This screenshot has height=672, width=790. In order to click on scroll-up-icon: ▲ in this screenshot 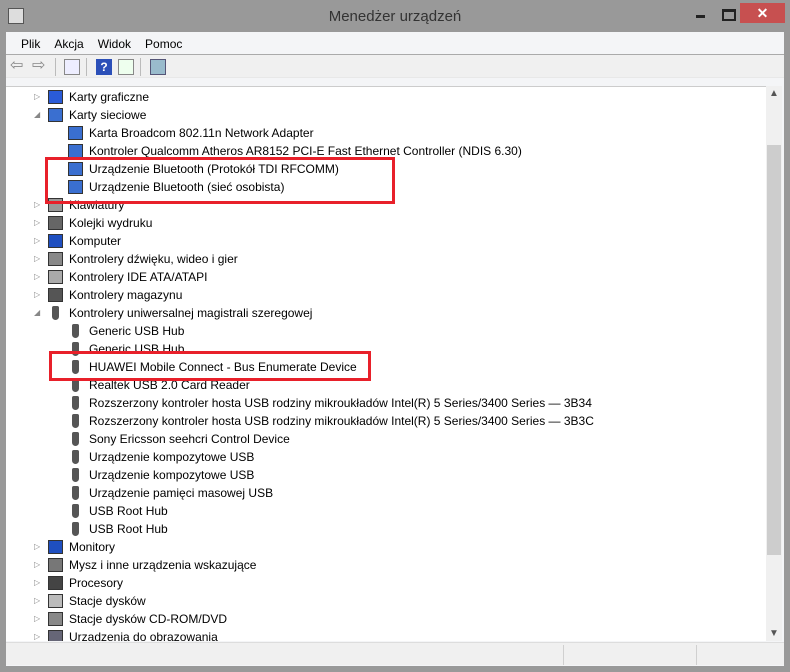, I will do `click(774, 93)`.